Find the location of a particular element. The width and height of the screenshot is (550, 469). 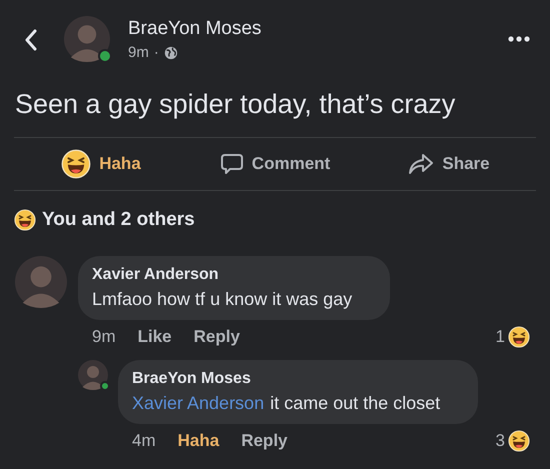

post-text: Seen a gay spider today, that’s crazy is located at coordinates (235, 104).